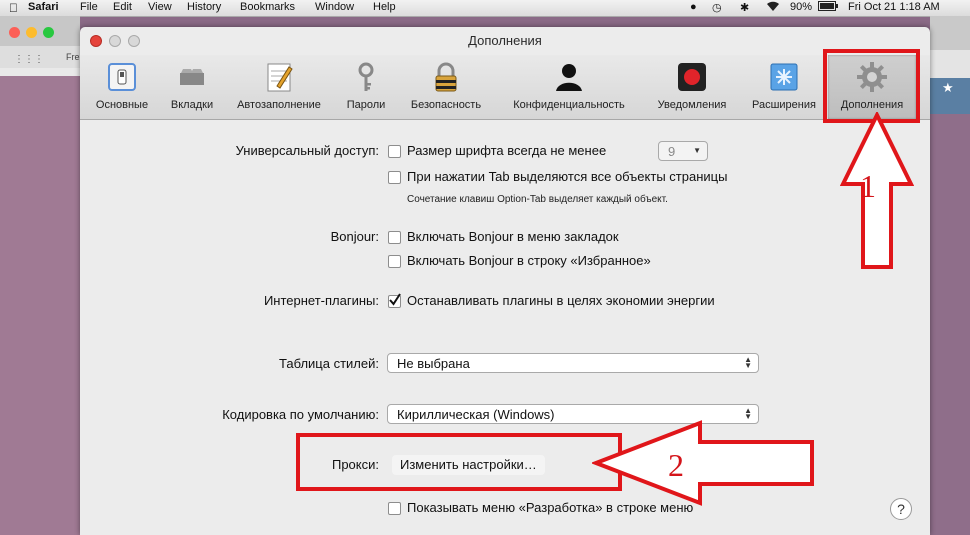 This screenshot has height=535, width=970. What do you see at coordinates (703, 463) in the screenshot?
I see `arrow-left-annotation` at bounding box center [703, 463].